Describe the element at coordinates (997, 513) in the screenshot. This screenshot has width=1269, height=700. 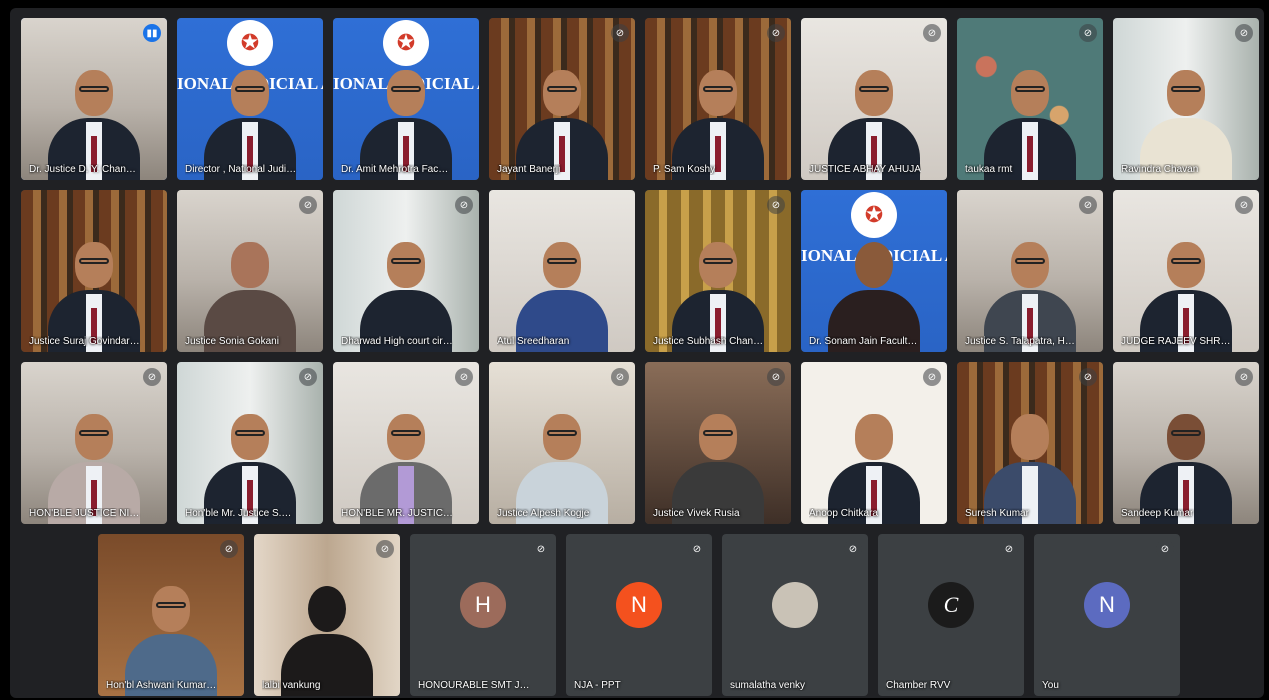
I see `participant-name: Suresh Kumar` at that location.